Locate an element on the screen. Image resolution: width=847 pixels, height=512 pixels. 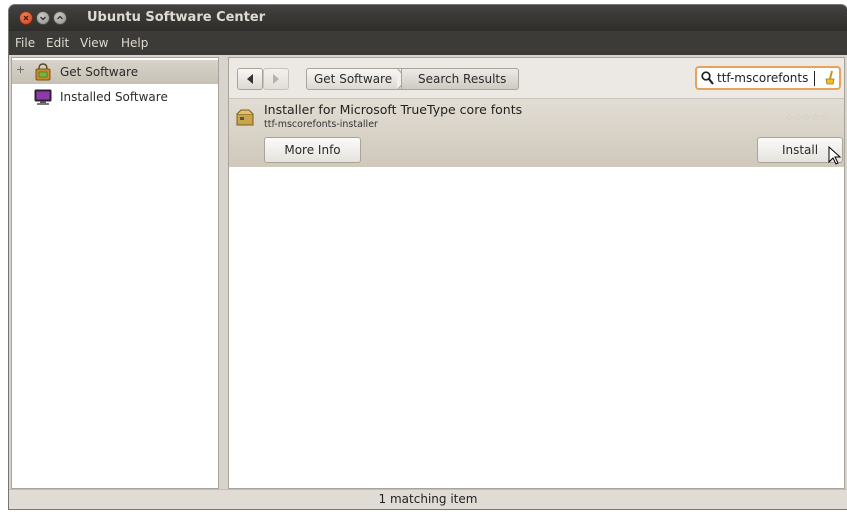
status-text: 1 matching item is located at coordinates (428, 499).